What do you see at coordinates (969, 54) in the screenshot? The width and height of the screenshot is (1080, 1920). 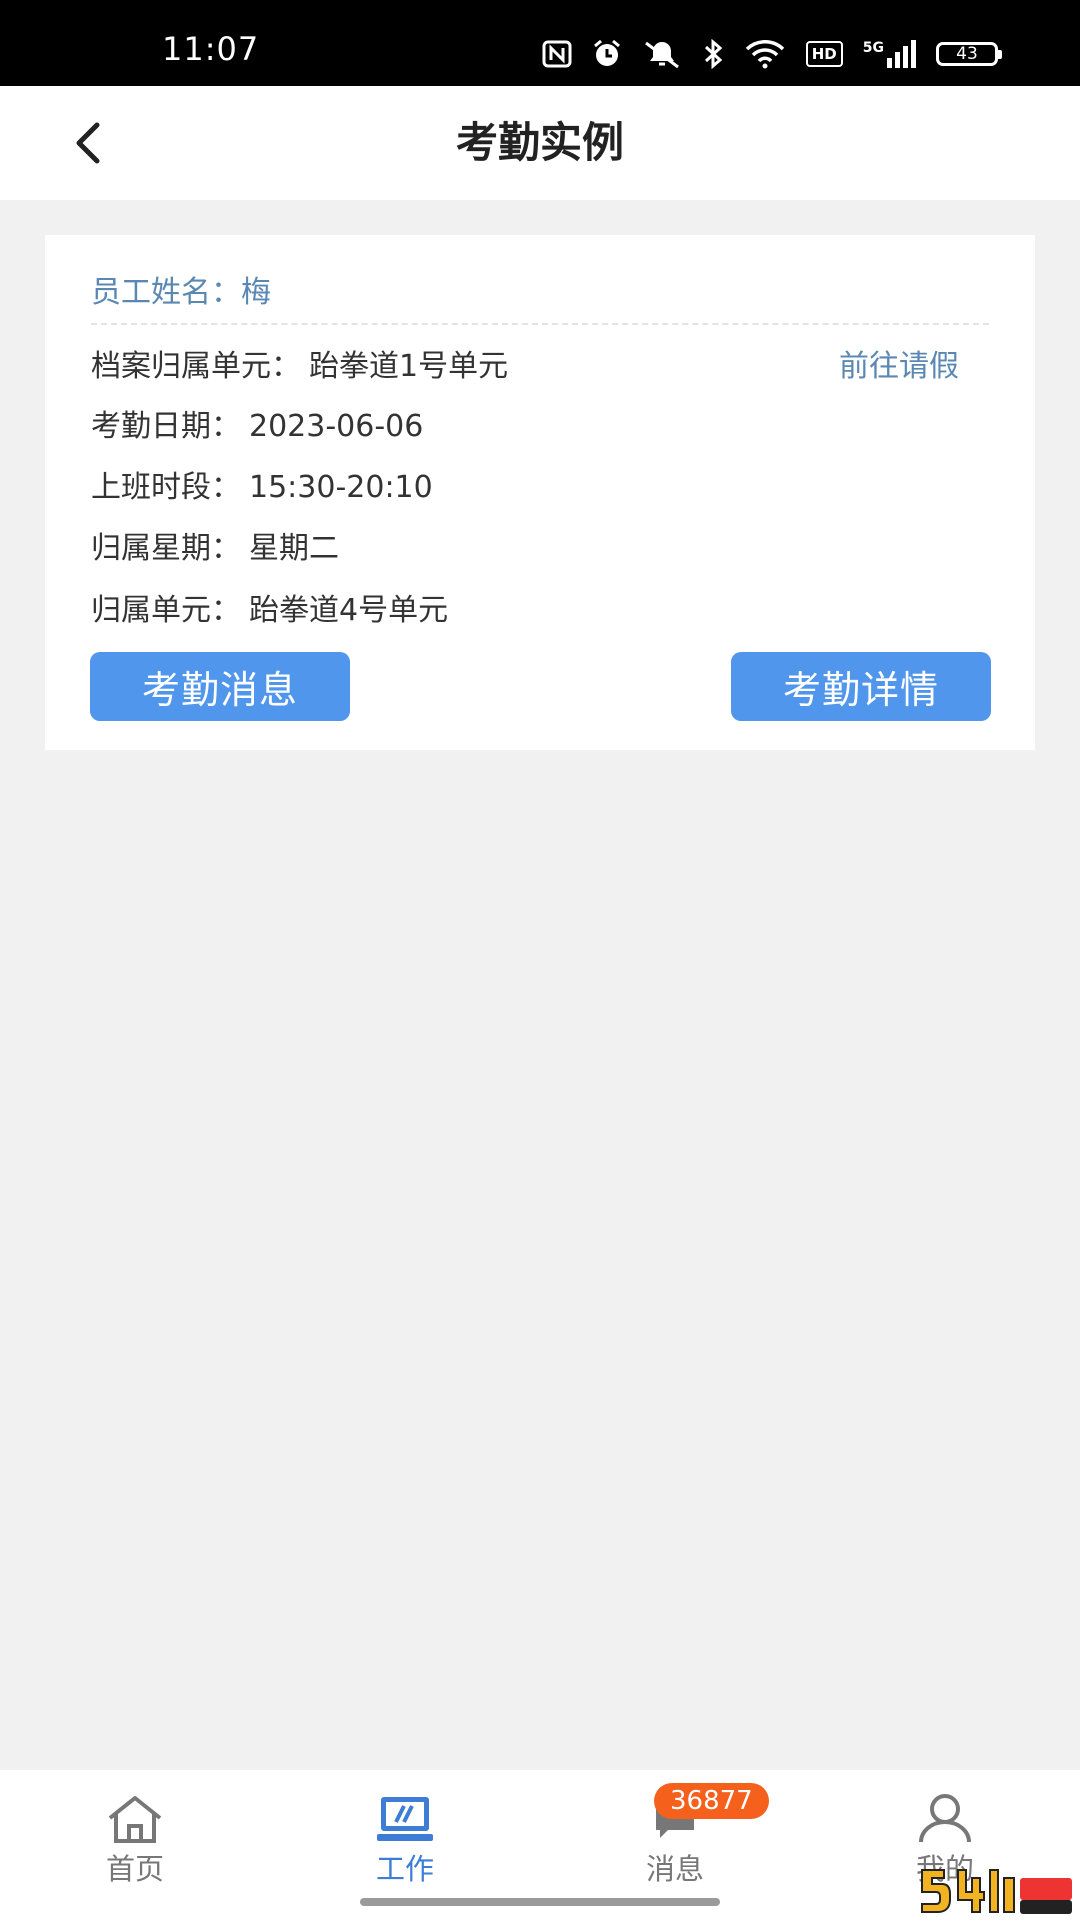 I see `battery-icon: 43` at bounding box center [969, 54].